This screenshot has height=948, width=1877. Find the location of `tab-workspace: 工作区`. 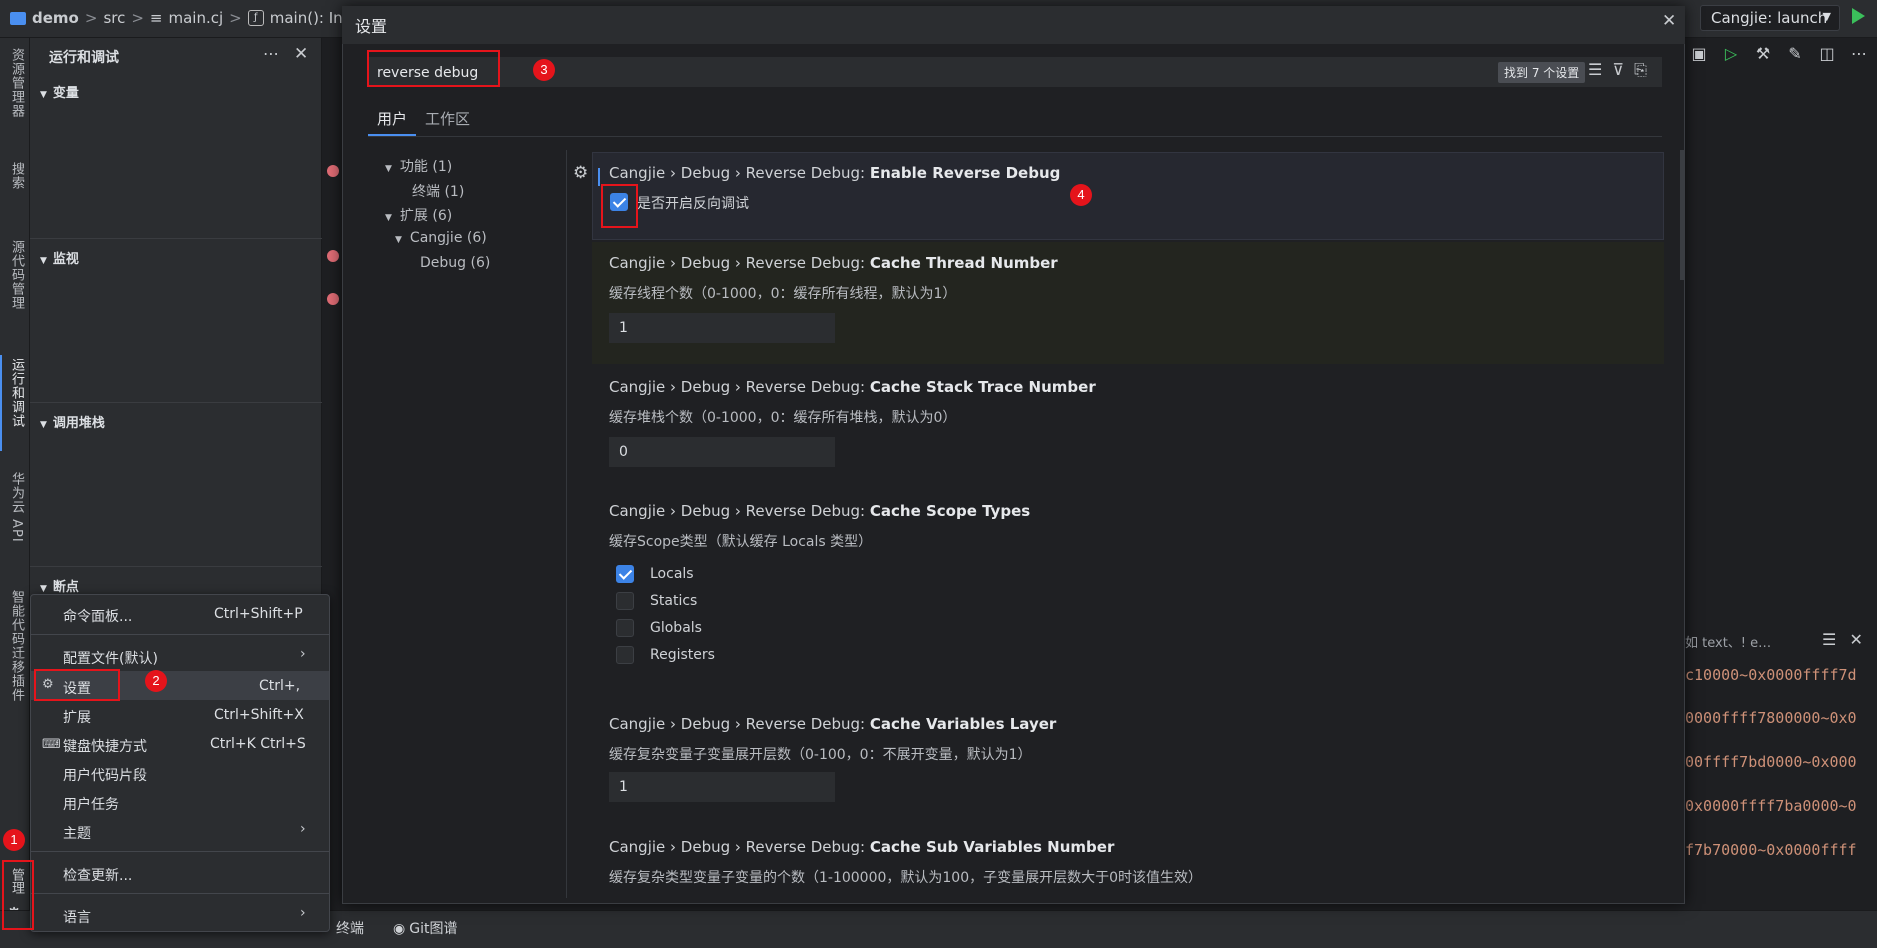

tab-workspace: 工作区 is located at coordinates (447, 118).